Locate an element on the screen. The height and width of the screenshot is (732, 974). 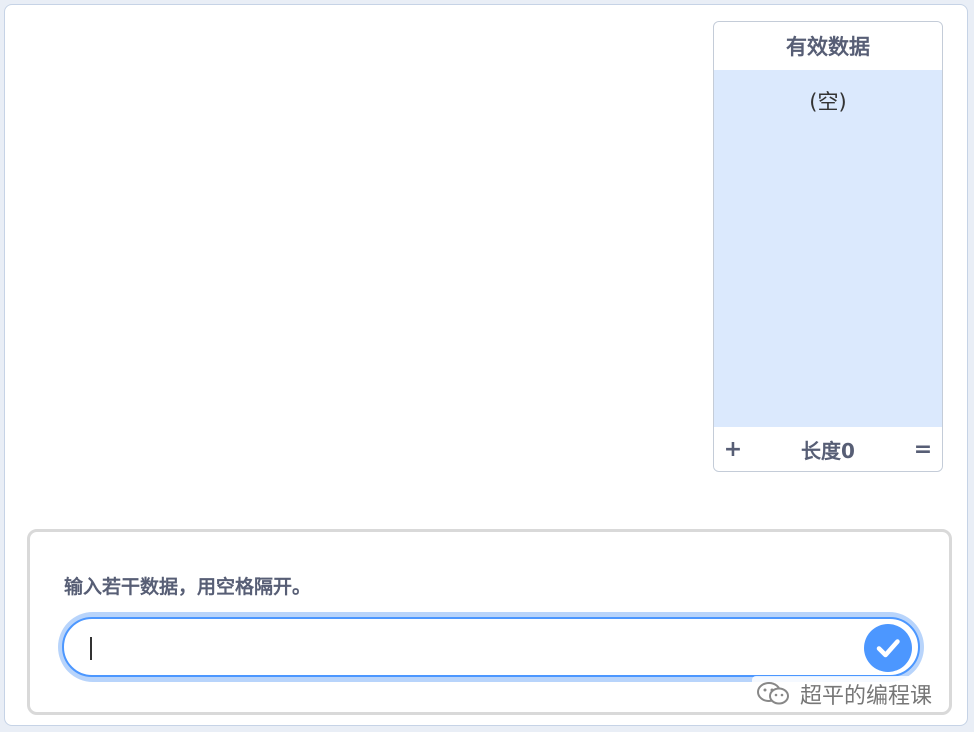
add-item-button: + is located at coordinates (733, 449).